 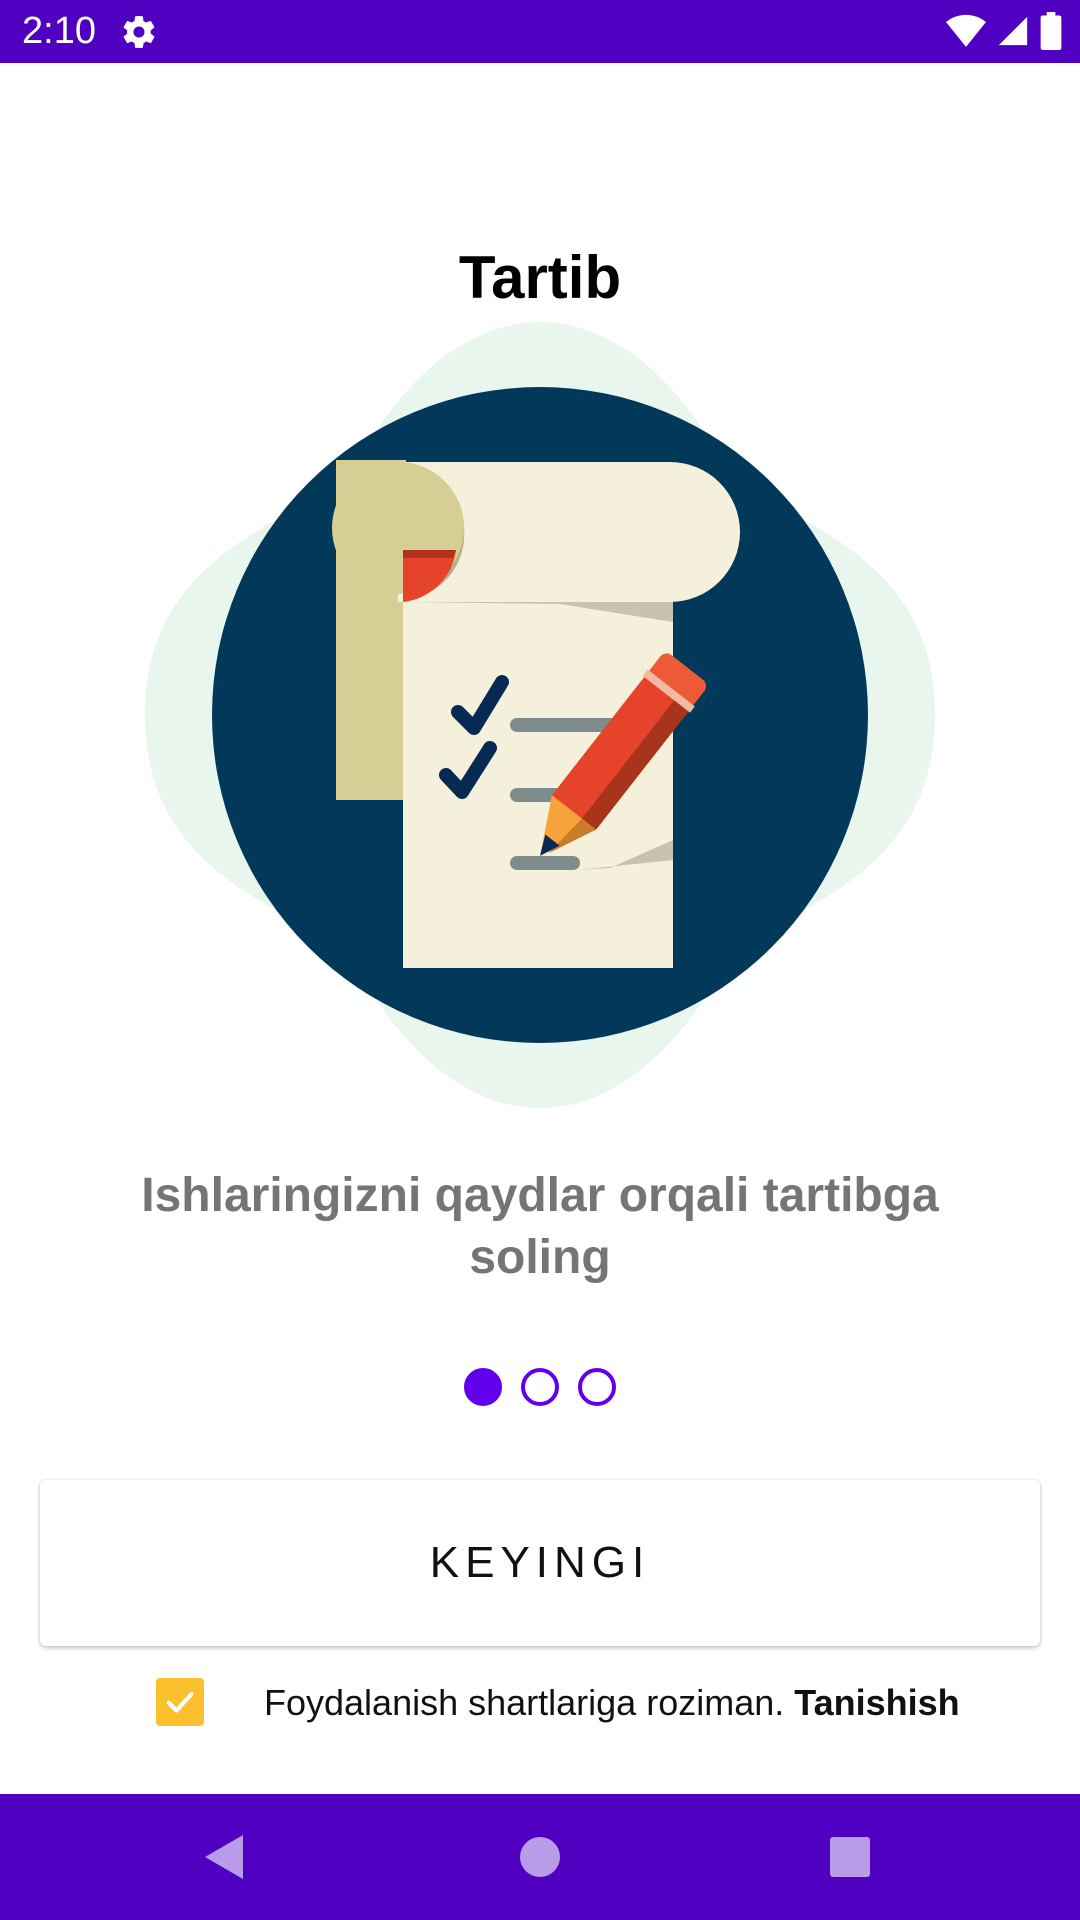 What do you see at coordinates (225, 1857) in the screenshot?
I see `back-icon` at bounding box center [225, 1857].